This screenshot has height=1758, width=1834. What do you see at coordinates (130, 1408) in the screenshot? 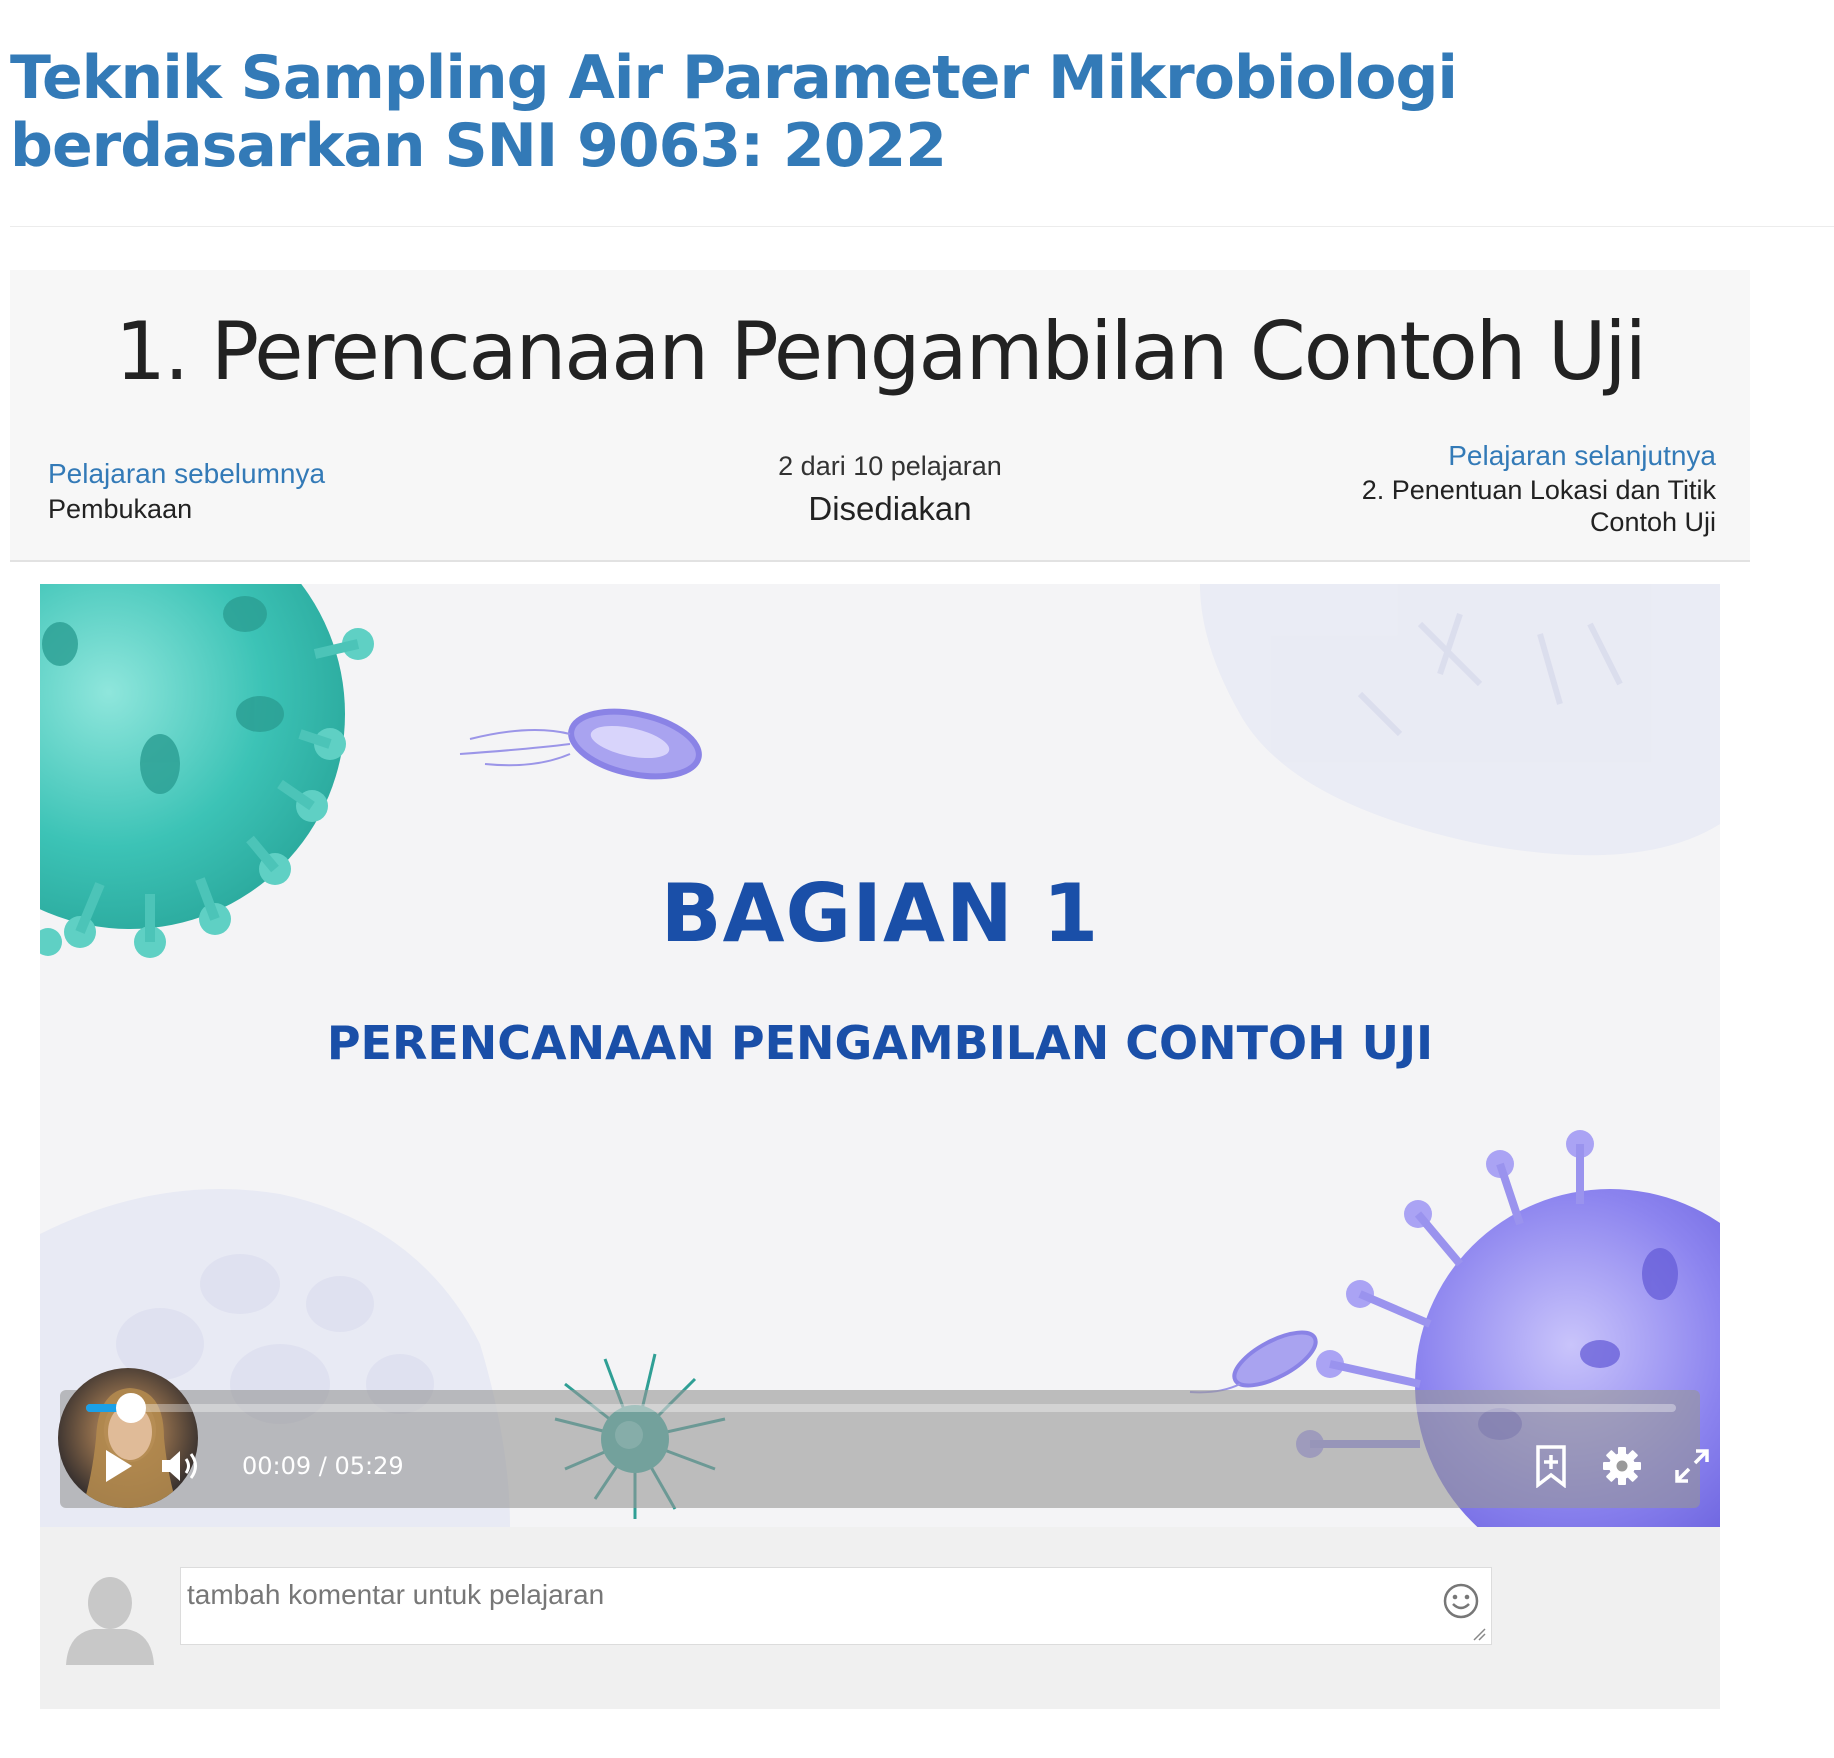
I see `video-progress-knob` at bounding box center [130, 1408].